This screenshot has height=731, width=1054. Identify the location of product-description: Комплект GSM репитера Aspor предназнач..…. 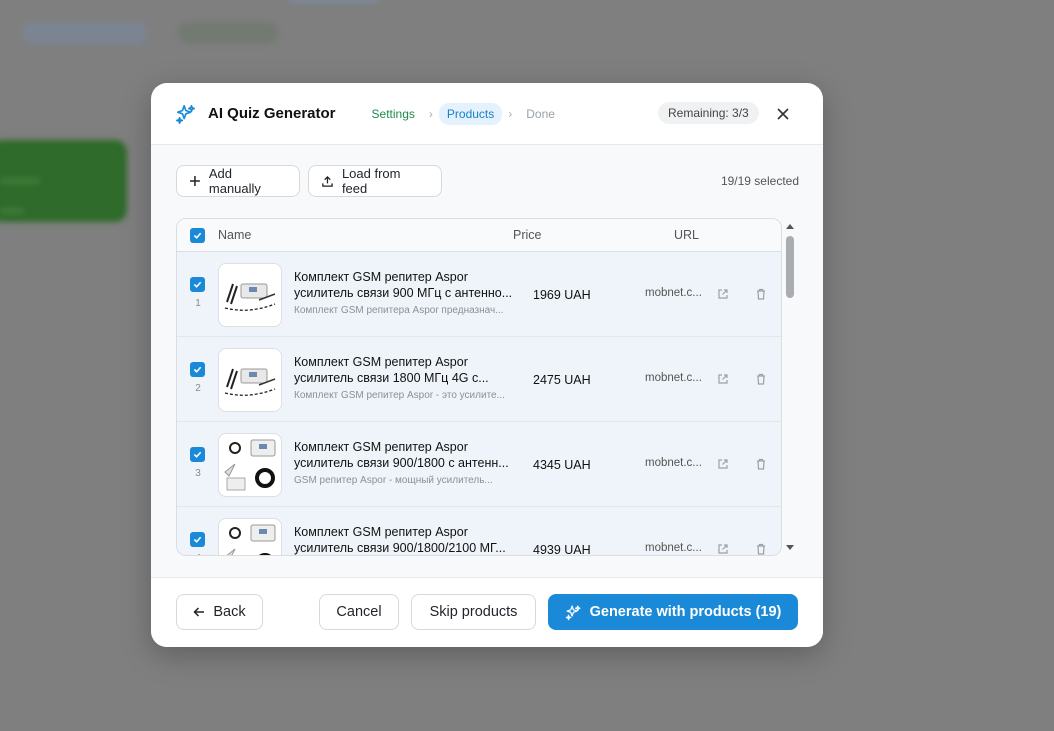
(399, 310).